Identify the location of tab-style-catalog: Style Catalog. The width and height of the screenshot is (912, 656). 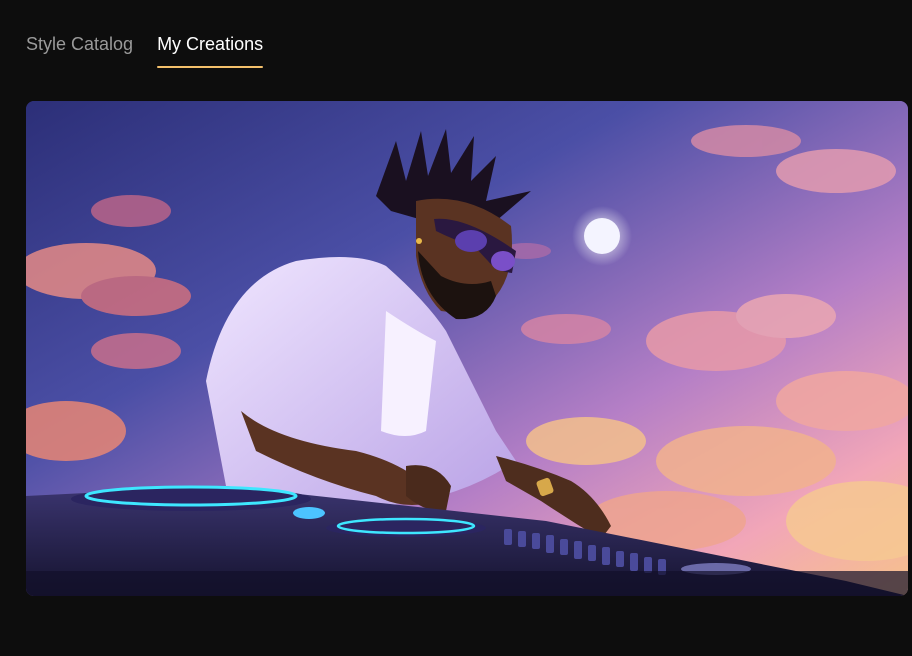
(79, 48).